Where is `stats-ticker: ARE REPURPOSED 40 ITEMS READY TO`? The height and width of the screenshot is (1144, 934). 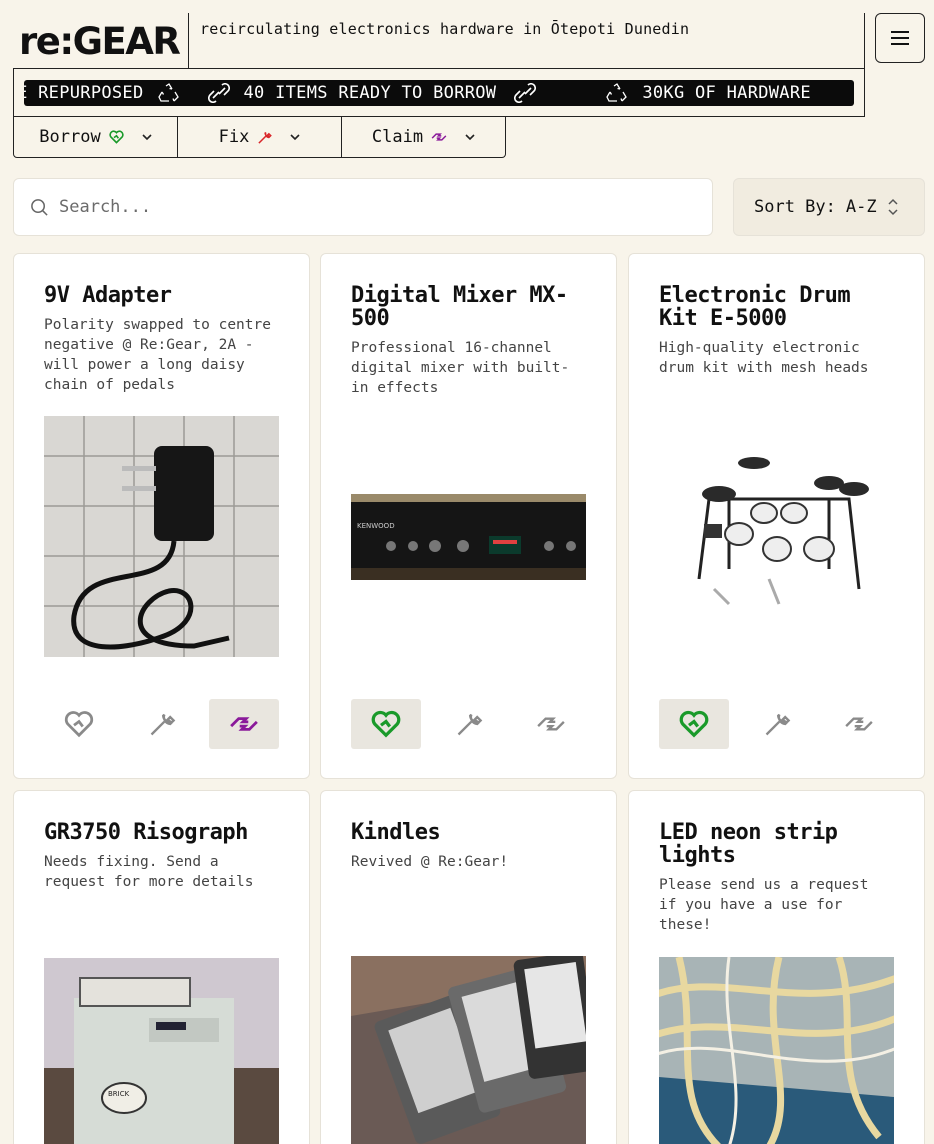 stats-ticker: ARE REPURPOSED 40 ITEMS READY TO is located at coordinates (439, 93).